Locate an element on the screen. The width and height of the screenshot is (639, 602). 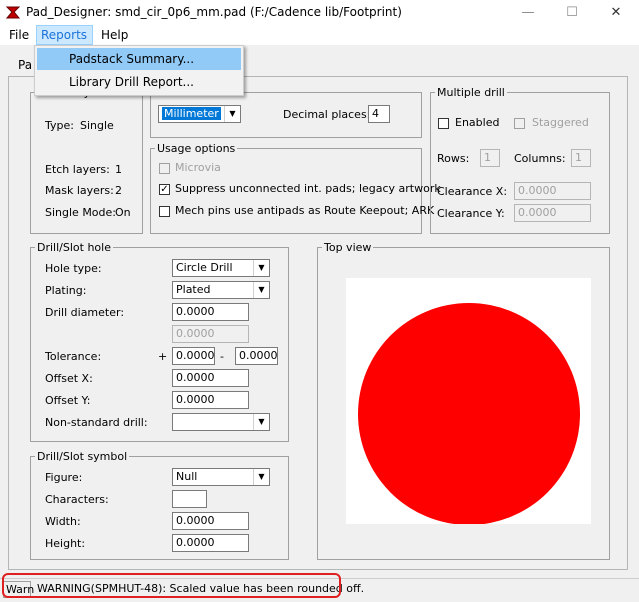
units-select-value: Millimeter is located at coordinates (191, 113).